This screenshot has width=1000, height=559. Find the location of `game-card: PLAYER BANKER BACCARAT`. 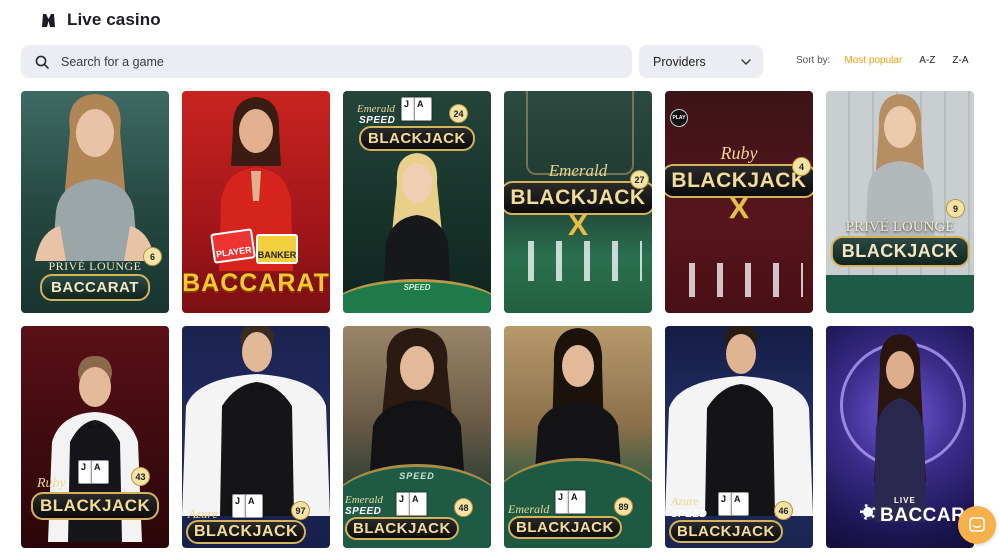

game-card: PLAYER BANKER BACCARAT is located at coordinates (256, 202).